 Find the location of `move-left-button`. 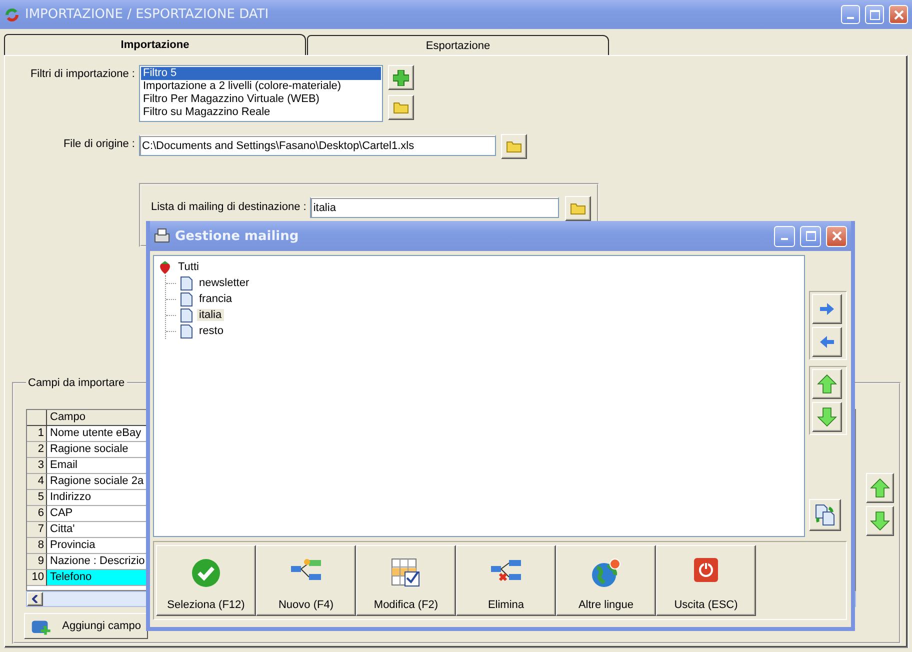

move-left-button is located at coordinates (827, 342).